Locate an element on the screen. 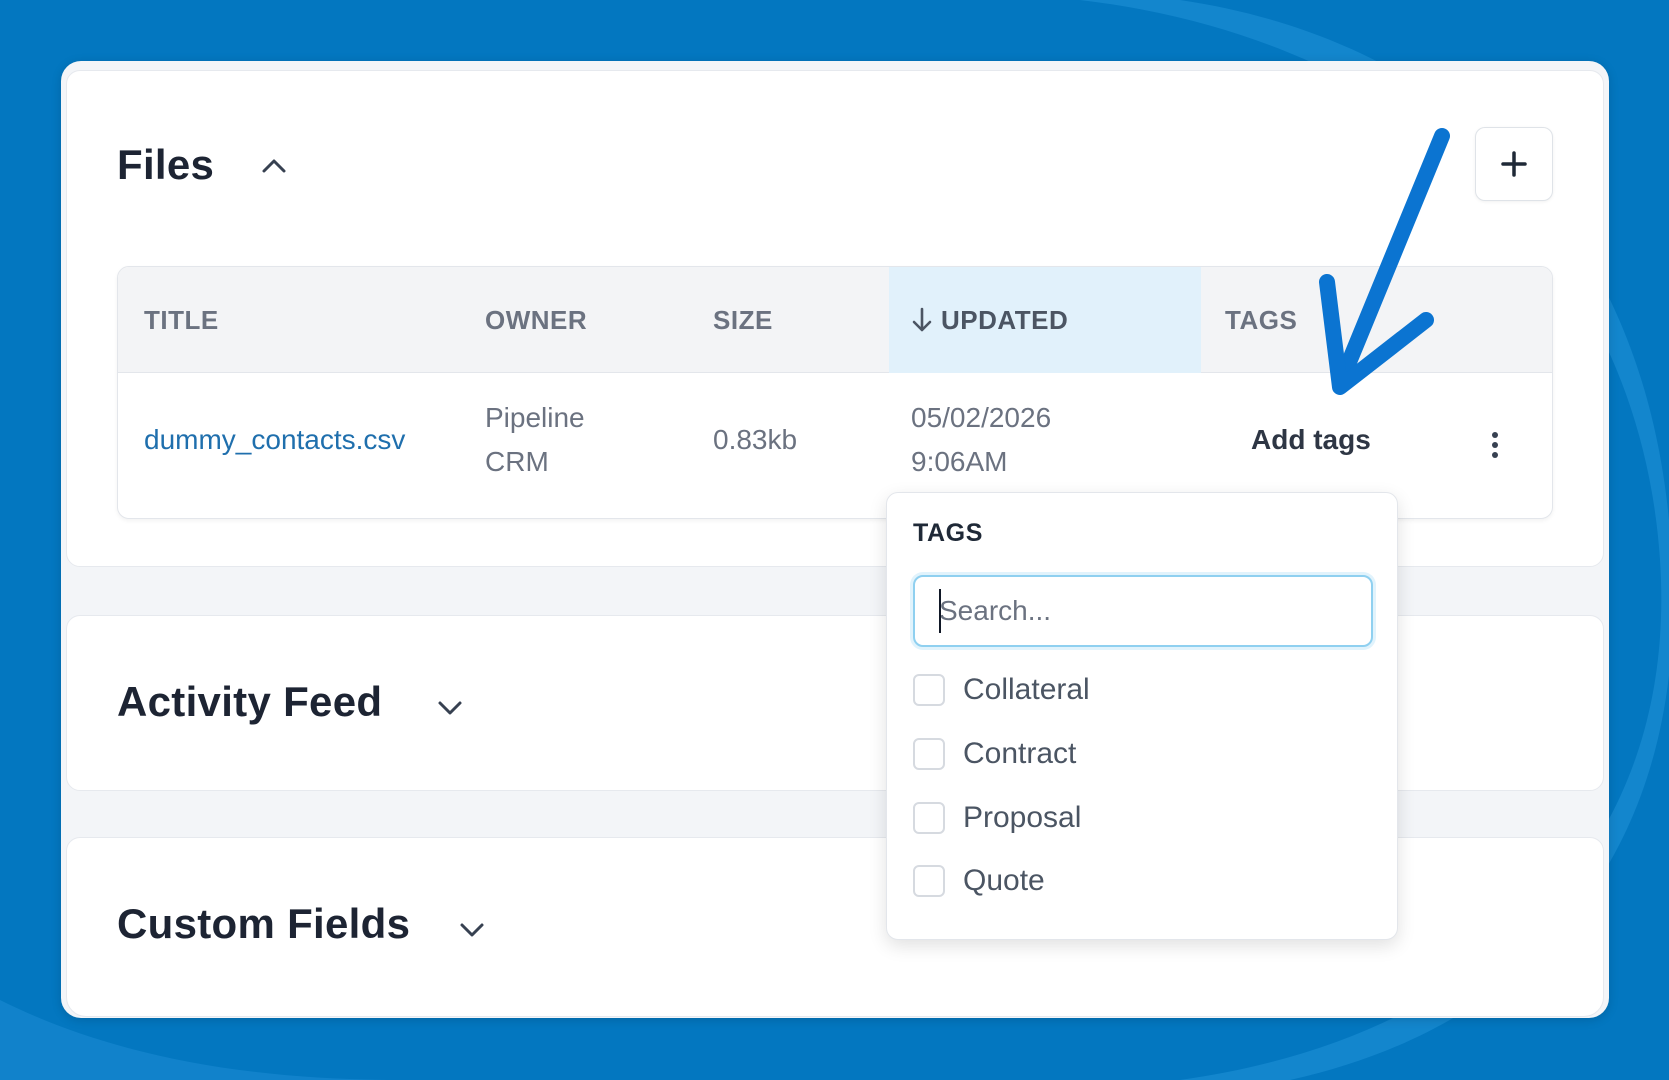  text-cursor is located at coordinates (940, 611).